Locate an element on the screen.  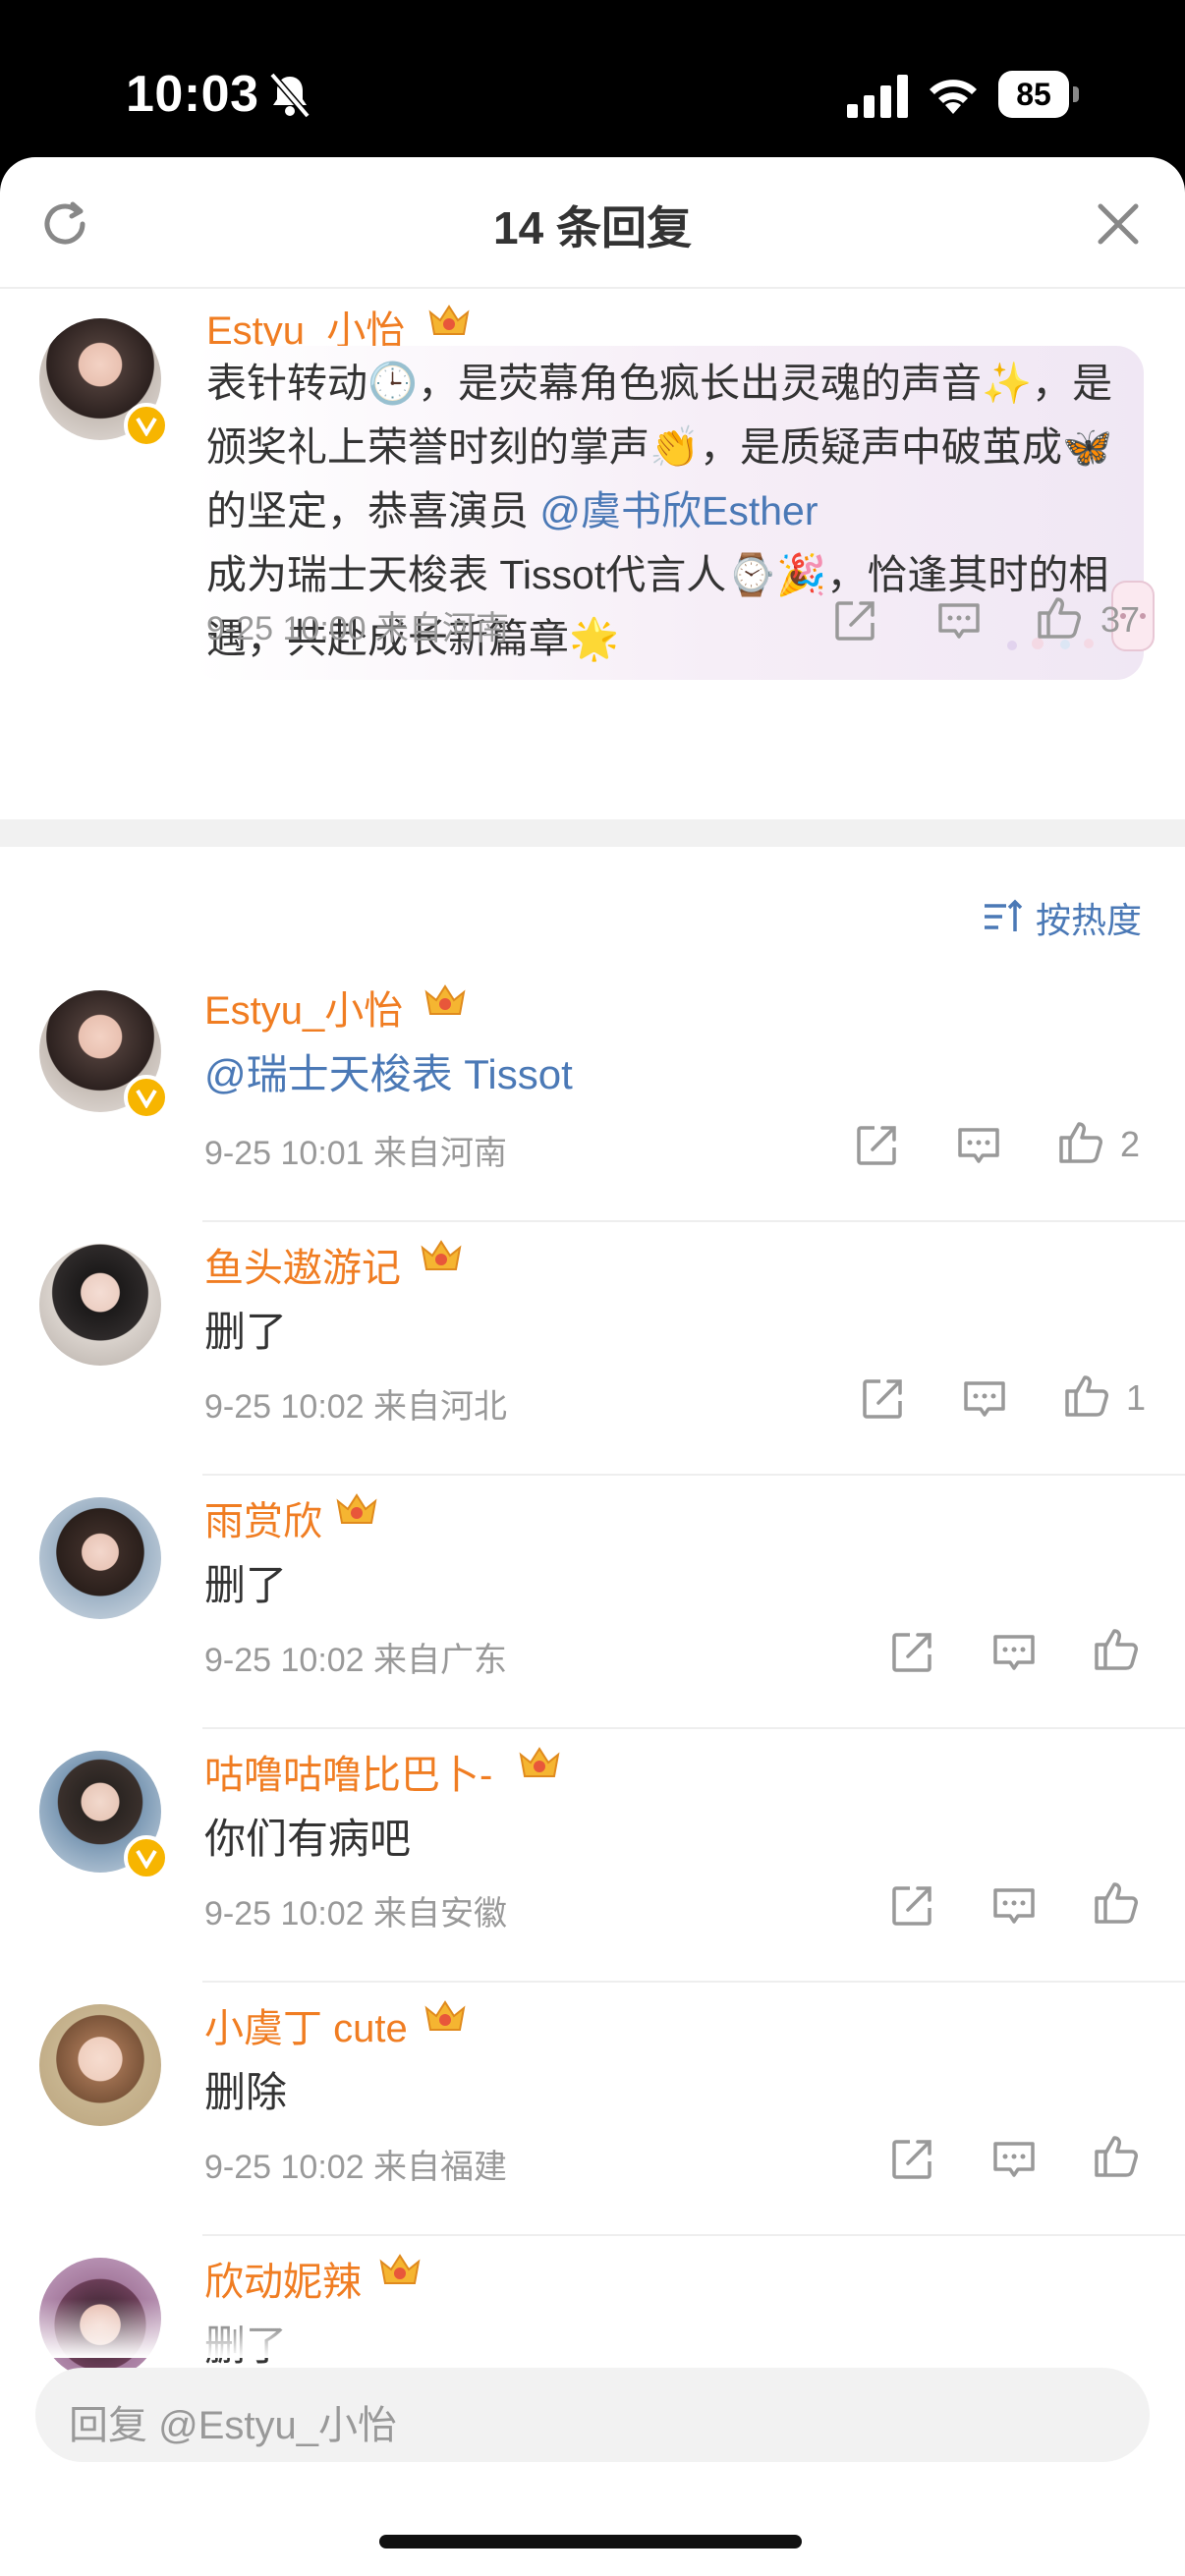
butterfly-emoji-icon: 🦋 is located at coordinates (1088, 447).